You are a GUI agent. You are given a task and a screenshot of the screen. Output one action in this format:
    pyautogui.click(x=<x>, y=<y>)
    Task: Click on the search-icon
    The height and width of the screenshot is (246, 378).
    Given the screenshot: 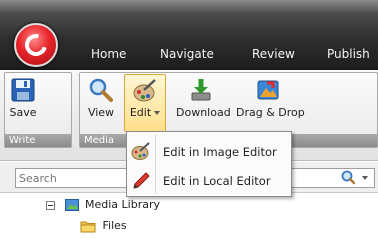 What is the action you would take?
    pyautogui.click(x=354, y=177)
    